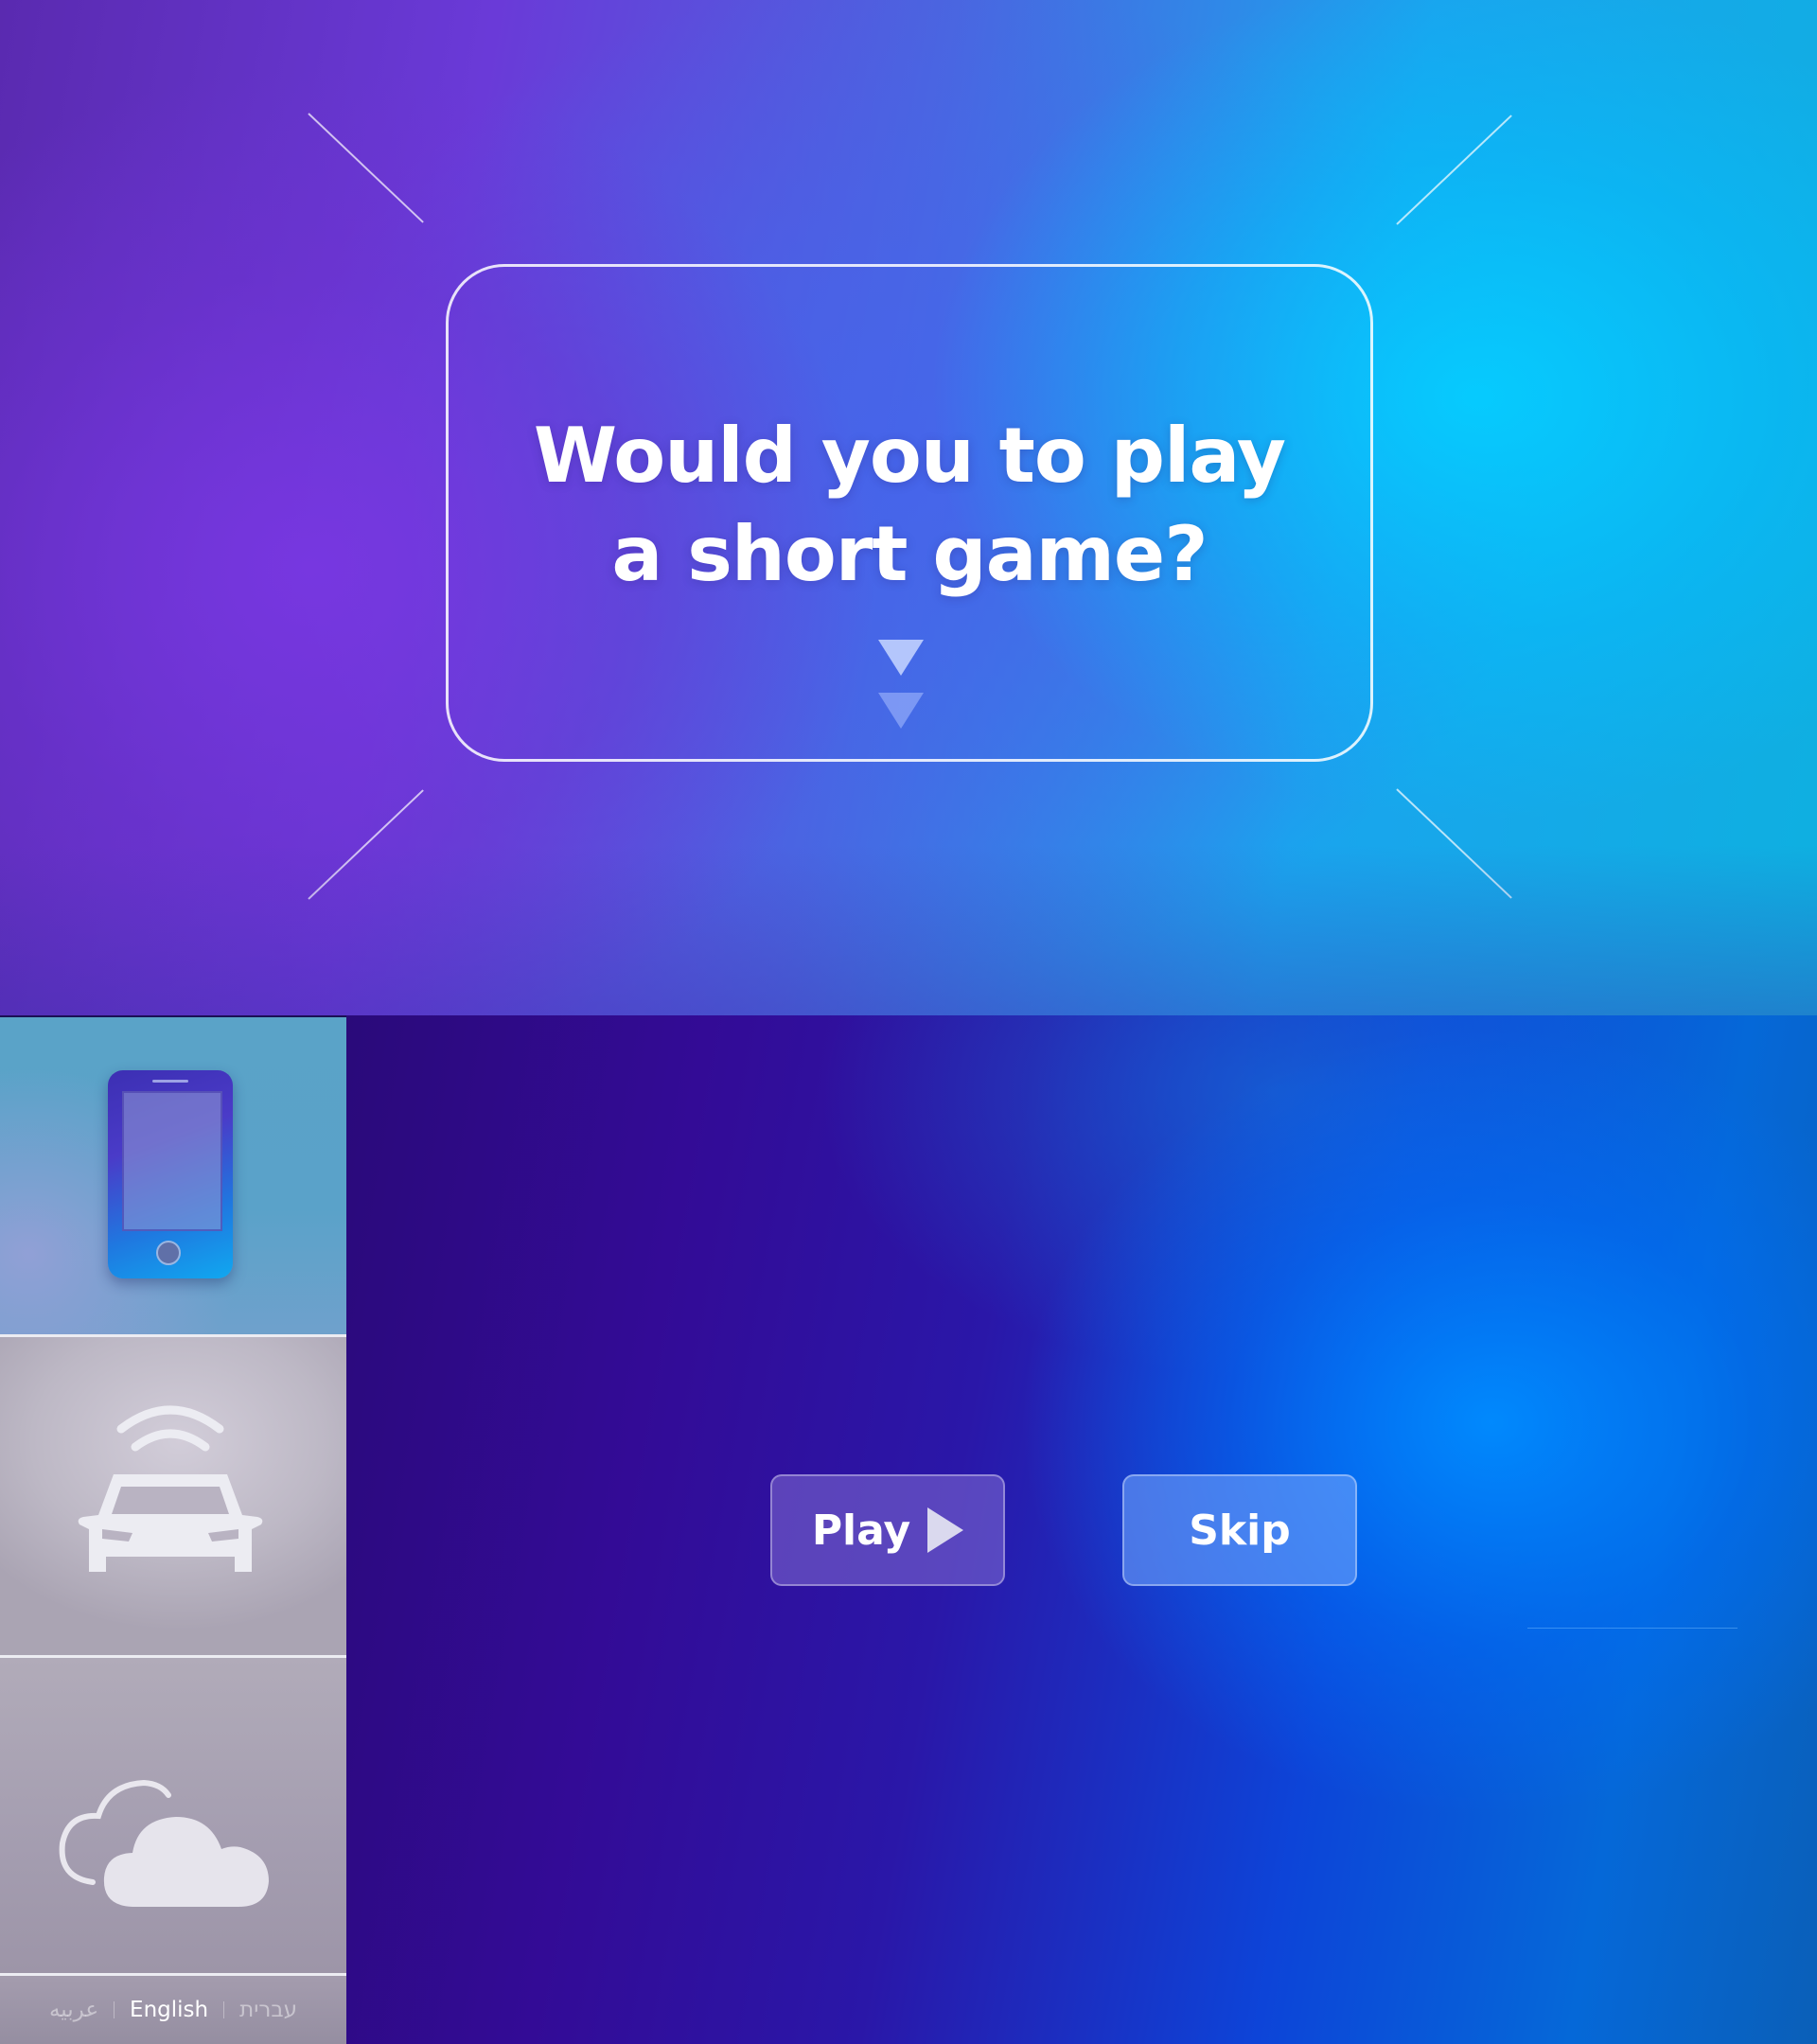  I want to click on skip-button: Skip, so click(1239, 1530).